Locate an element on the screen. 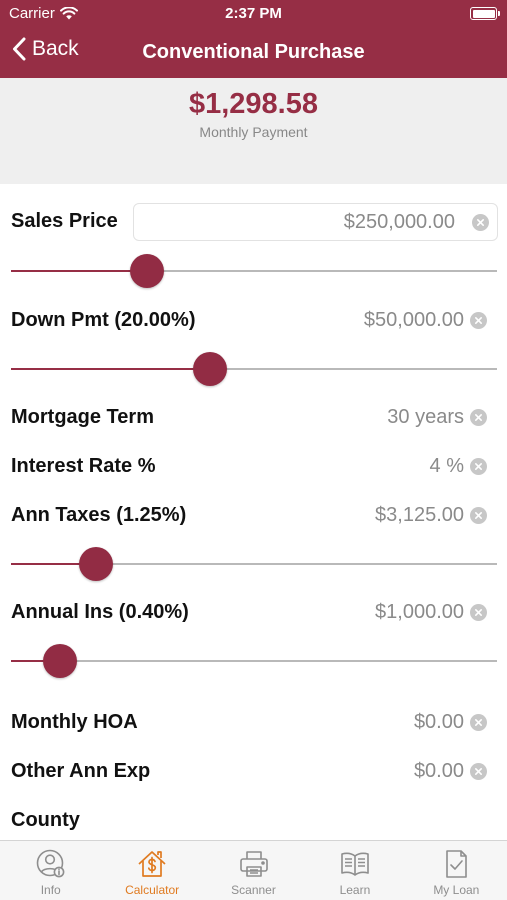 The image size is (507, 900). sales-price-label: Sales Price is located at coordinates (64, 221).